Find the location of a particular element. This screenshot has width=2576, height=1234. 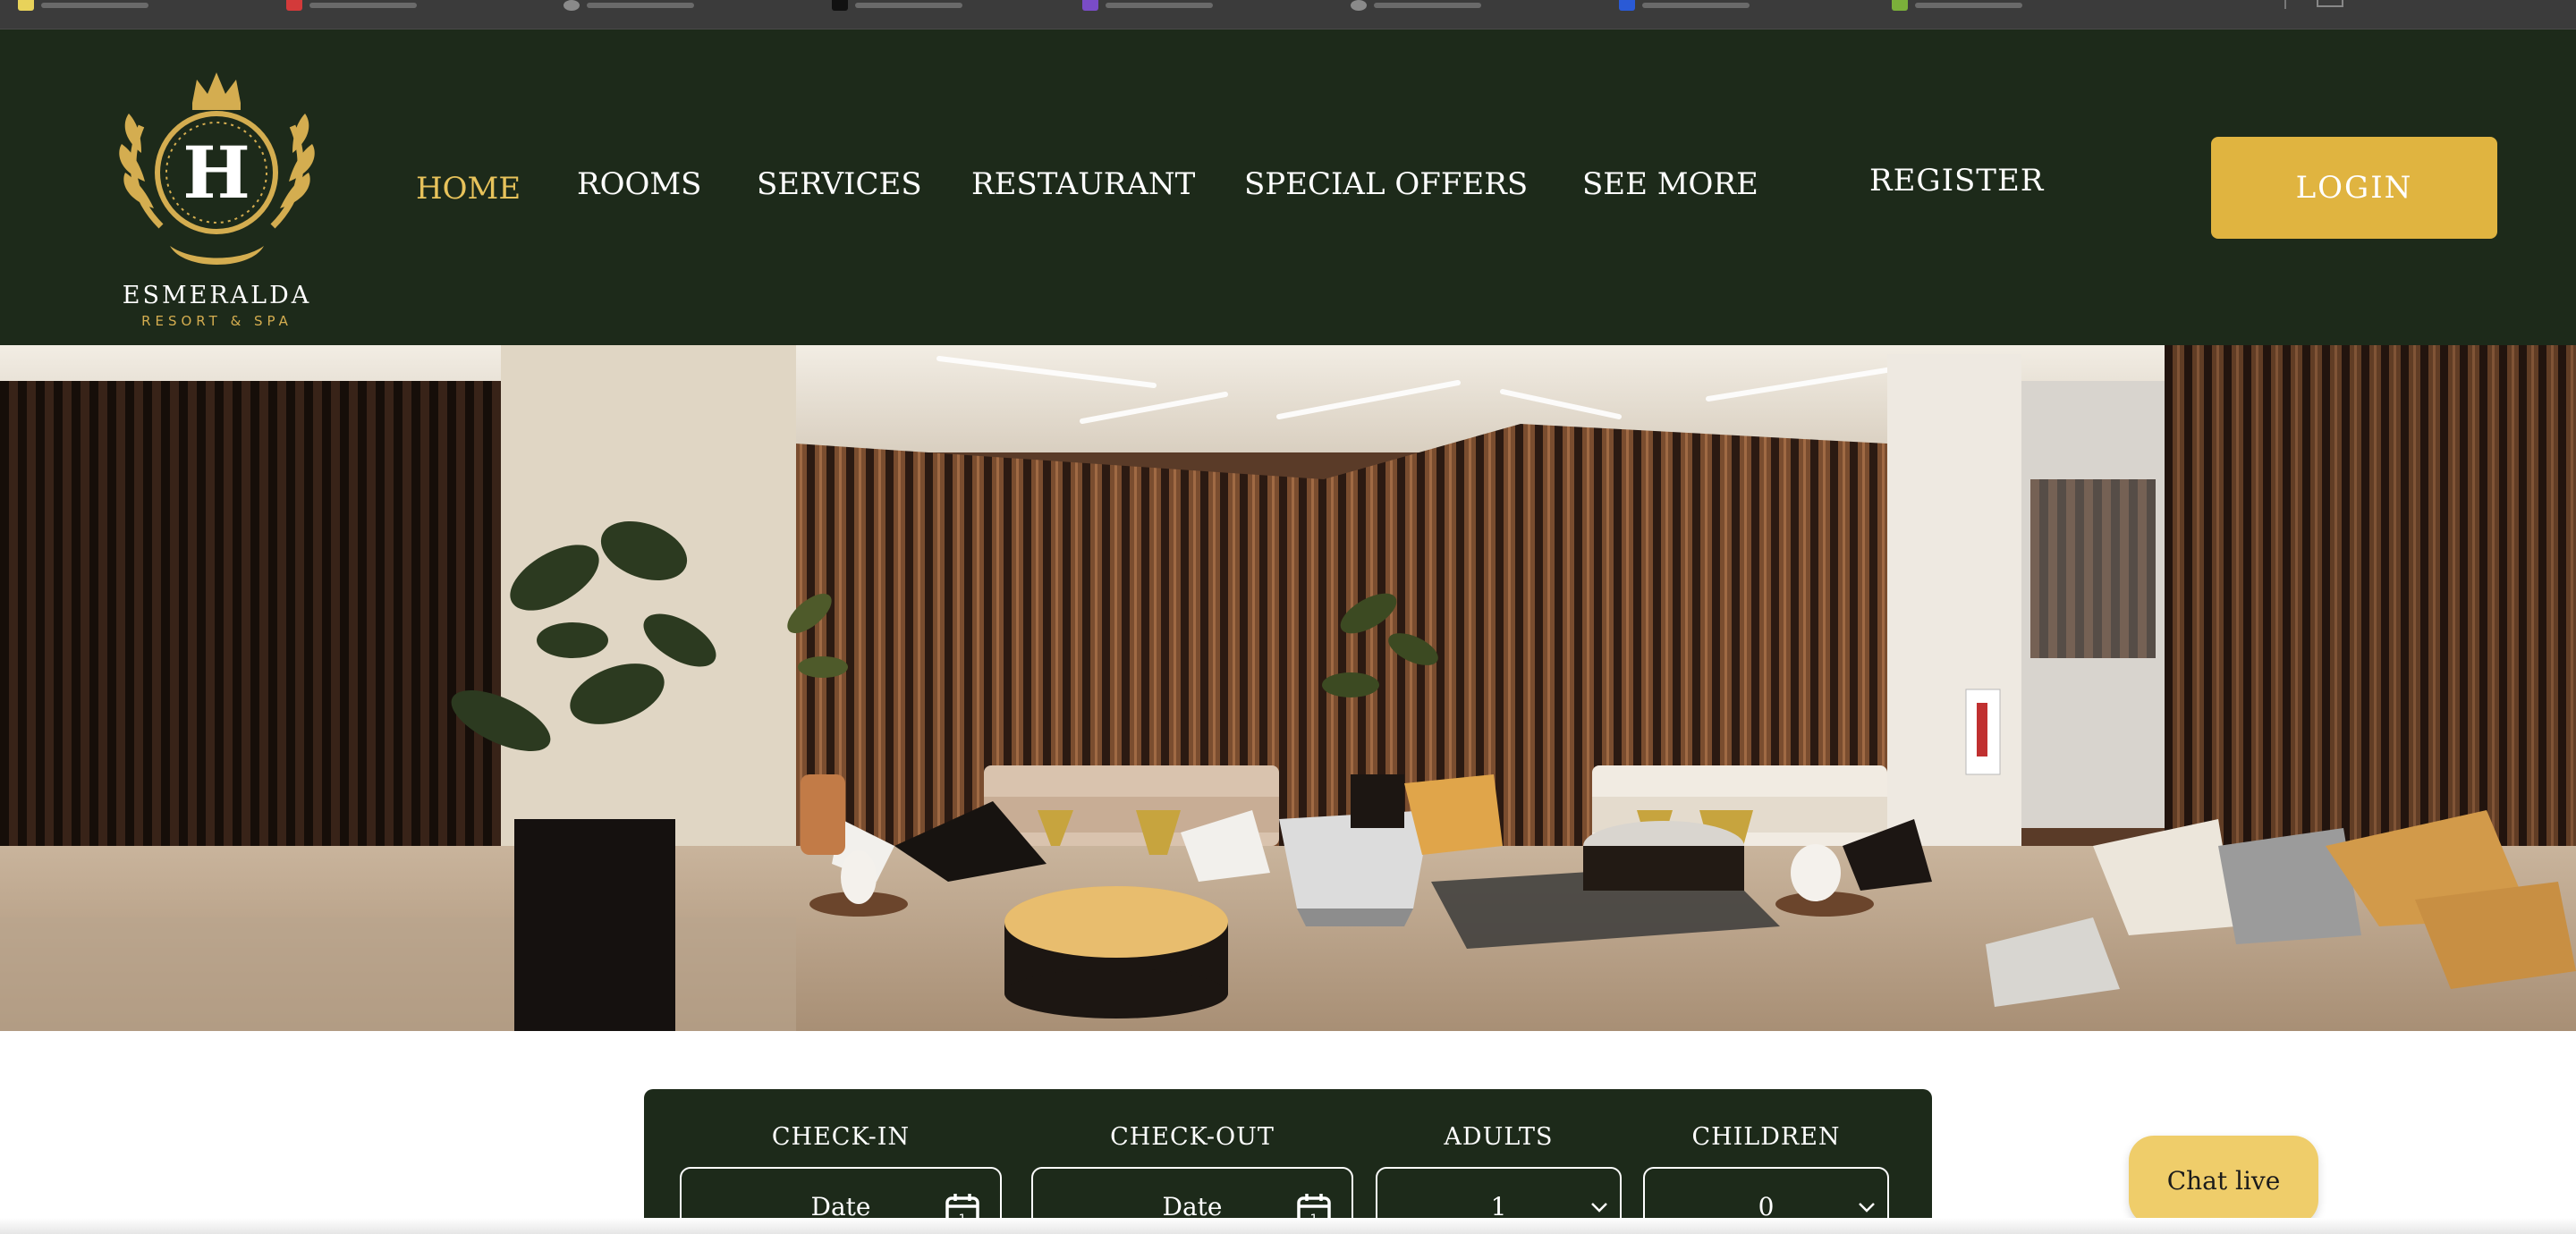

check-in-label: CHECK-IN is located at coordinates (841, 1137).